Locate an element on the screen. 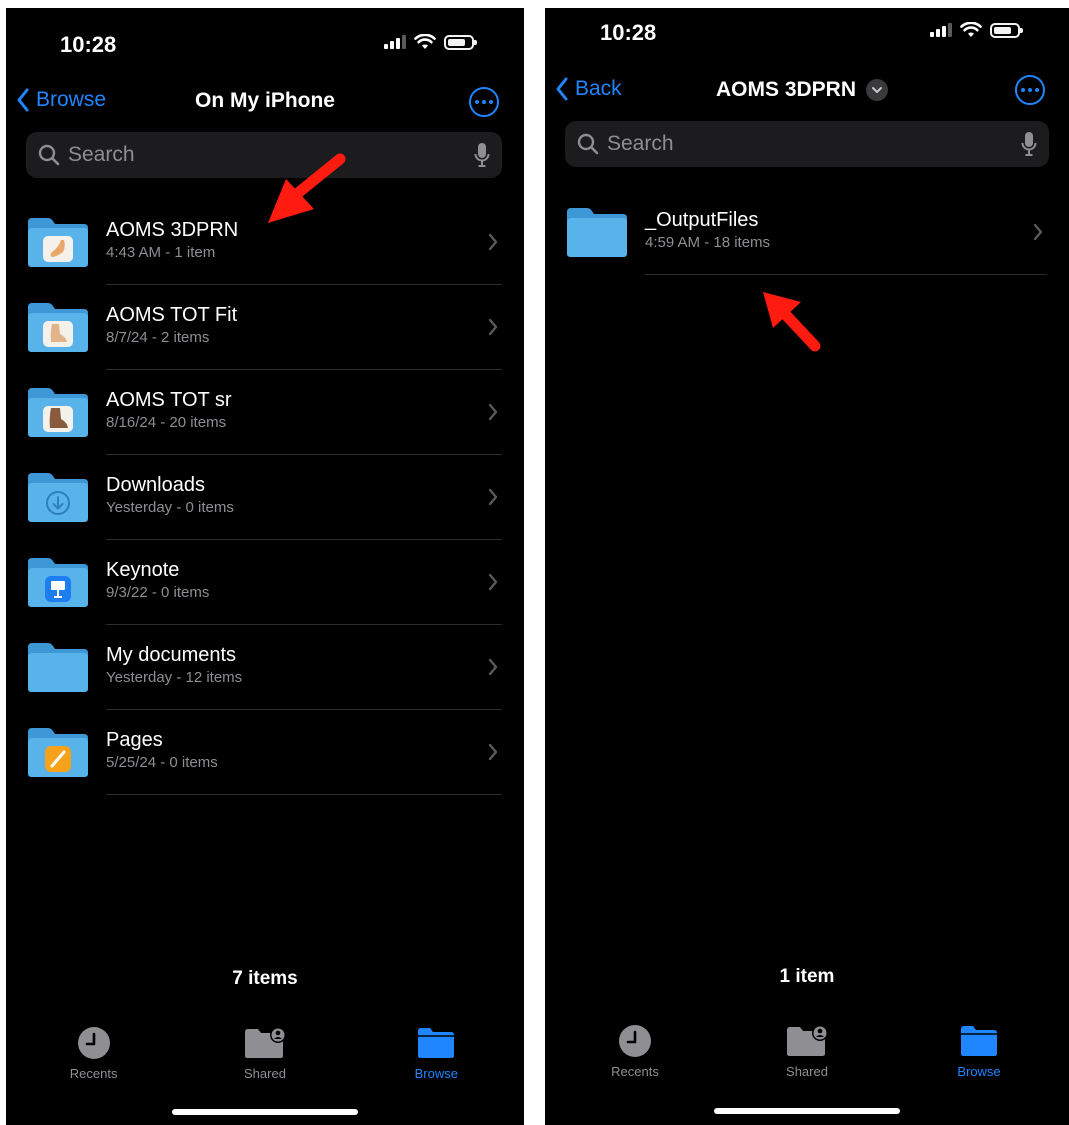 The width and height of the screenshot is (1069, 1125). folder-name: Pages is located at coordinates (134, 740).